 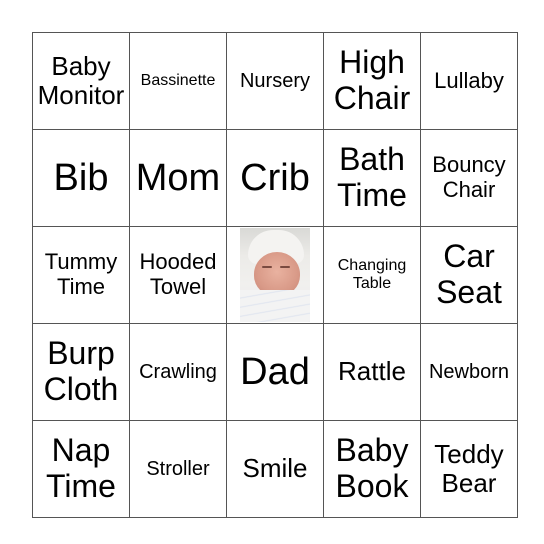 I want to click on cell-label: Nursery, so click(x=274, y=80).